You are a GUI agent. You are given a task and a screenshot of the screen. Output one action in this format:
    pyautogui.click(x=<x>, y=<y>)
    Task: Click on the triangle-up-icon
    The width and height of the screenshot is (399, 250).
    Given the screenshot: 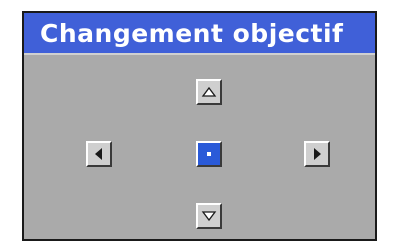 What is the action you would take?
    pyautogui.click(x=209, y=91)
    